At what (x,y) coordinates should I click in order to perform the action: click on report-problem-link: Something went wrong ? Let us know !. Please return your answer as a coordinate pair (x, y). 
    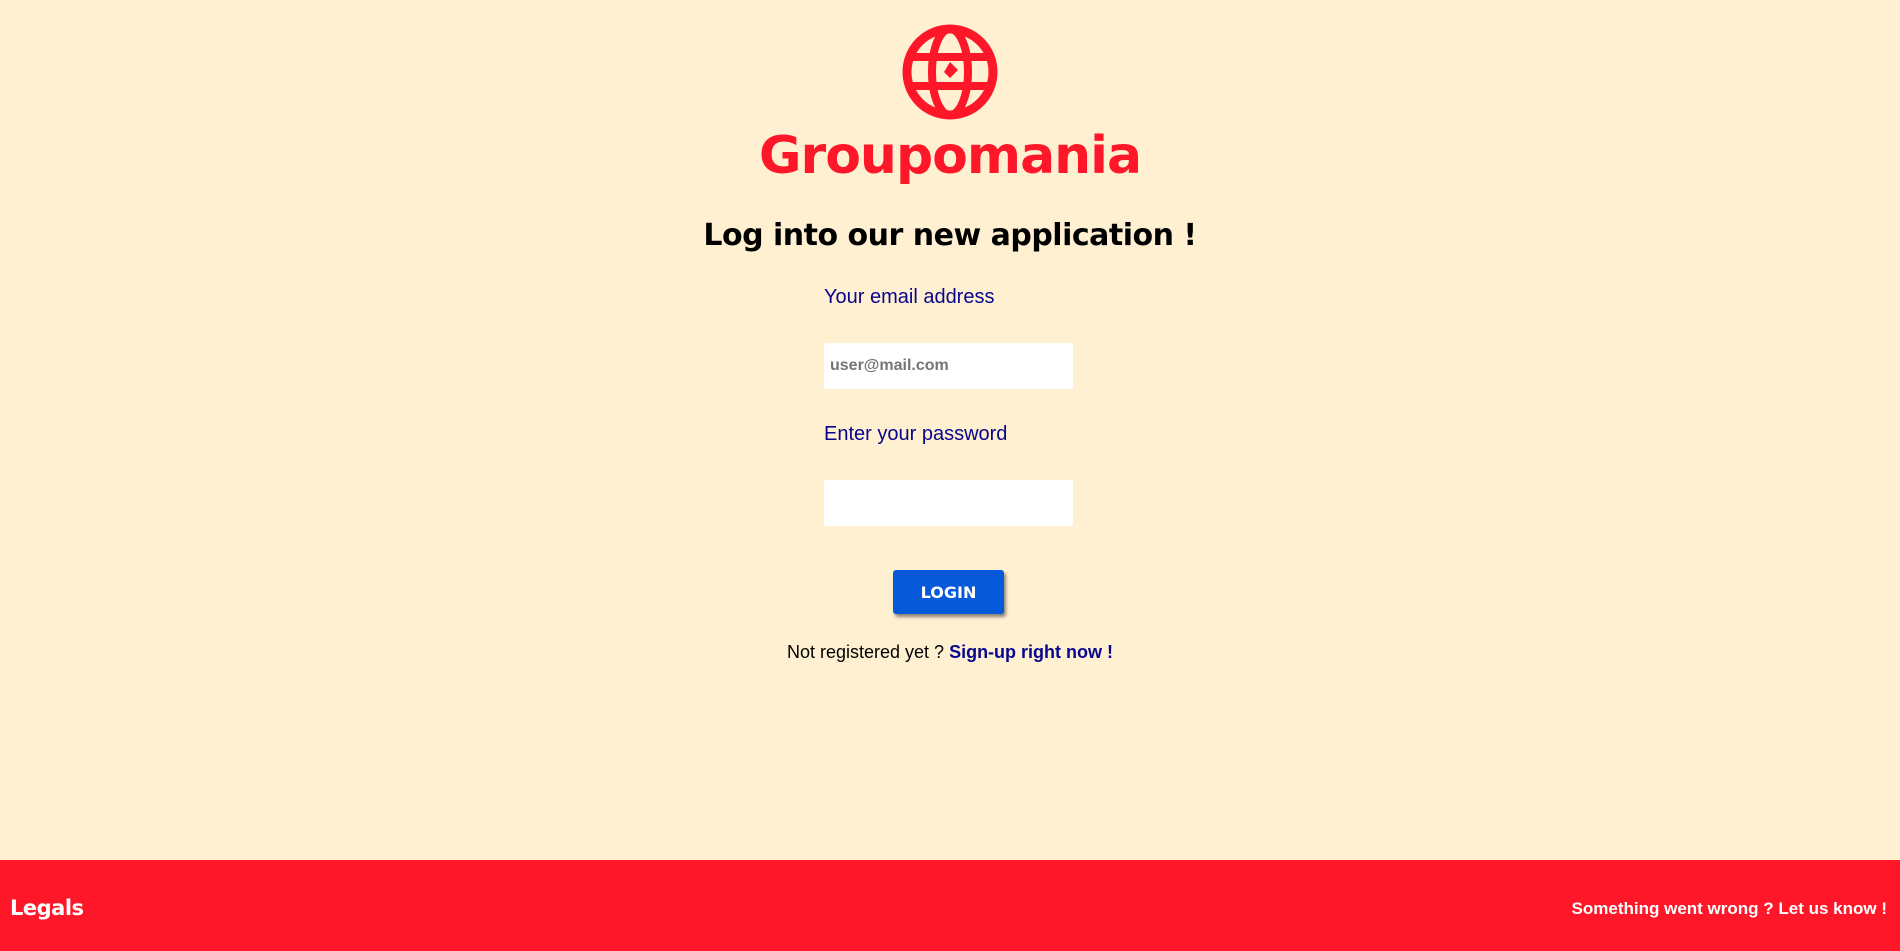
    Looking at the image, I should click on (1729, 909).